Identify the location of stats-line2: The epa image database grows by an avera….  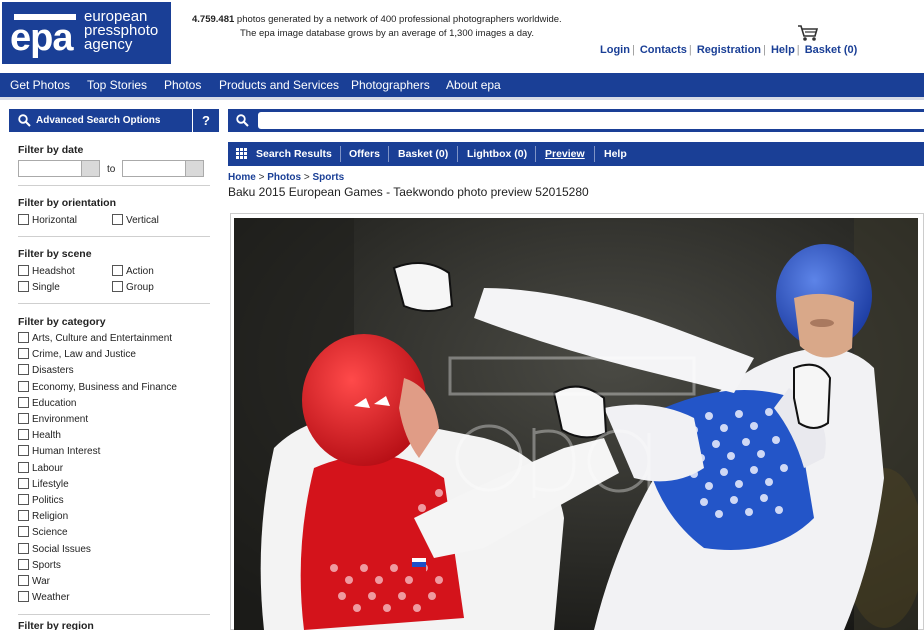
(387, 33).